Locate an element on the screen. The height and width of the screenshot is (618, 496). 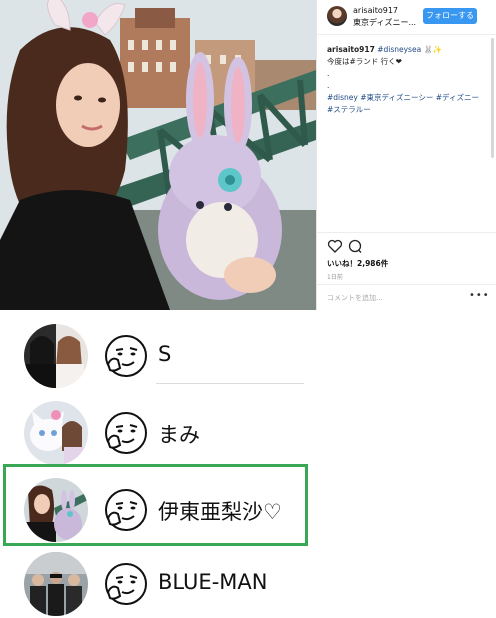
caption-hashtags: #disney #東京ディズニーシー #ディズニー is located at coordinates (407, 98).